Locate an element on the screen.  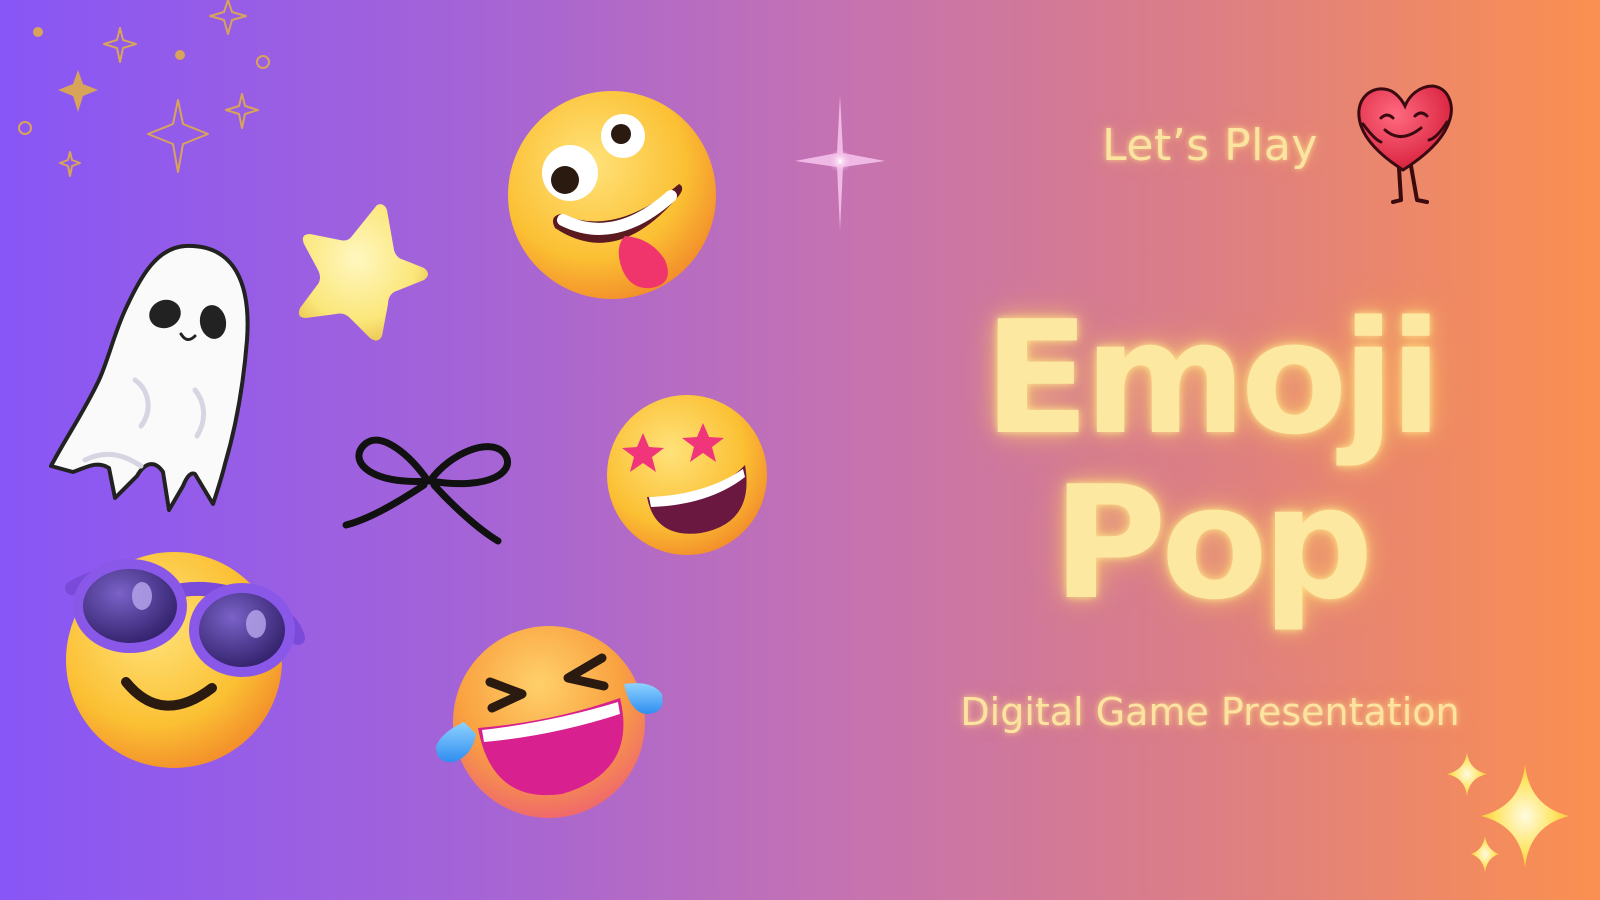
title-line-pop: Pop is located at coordinates (1212, 543).